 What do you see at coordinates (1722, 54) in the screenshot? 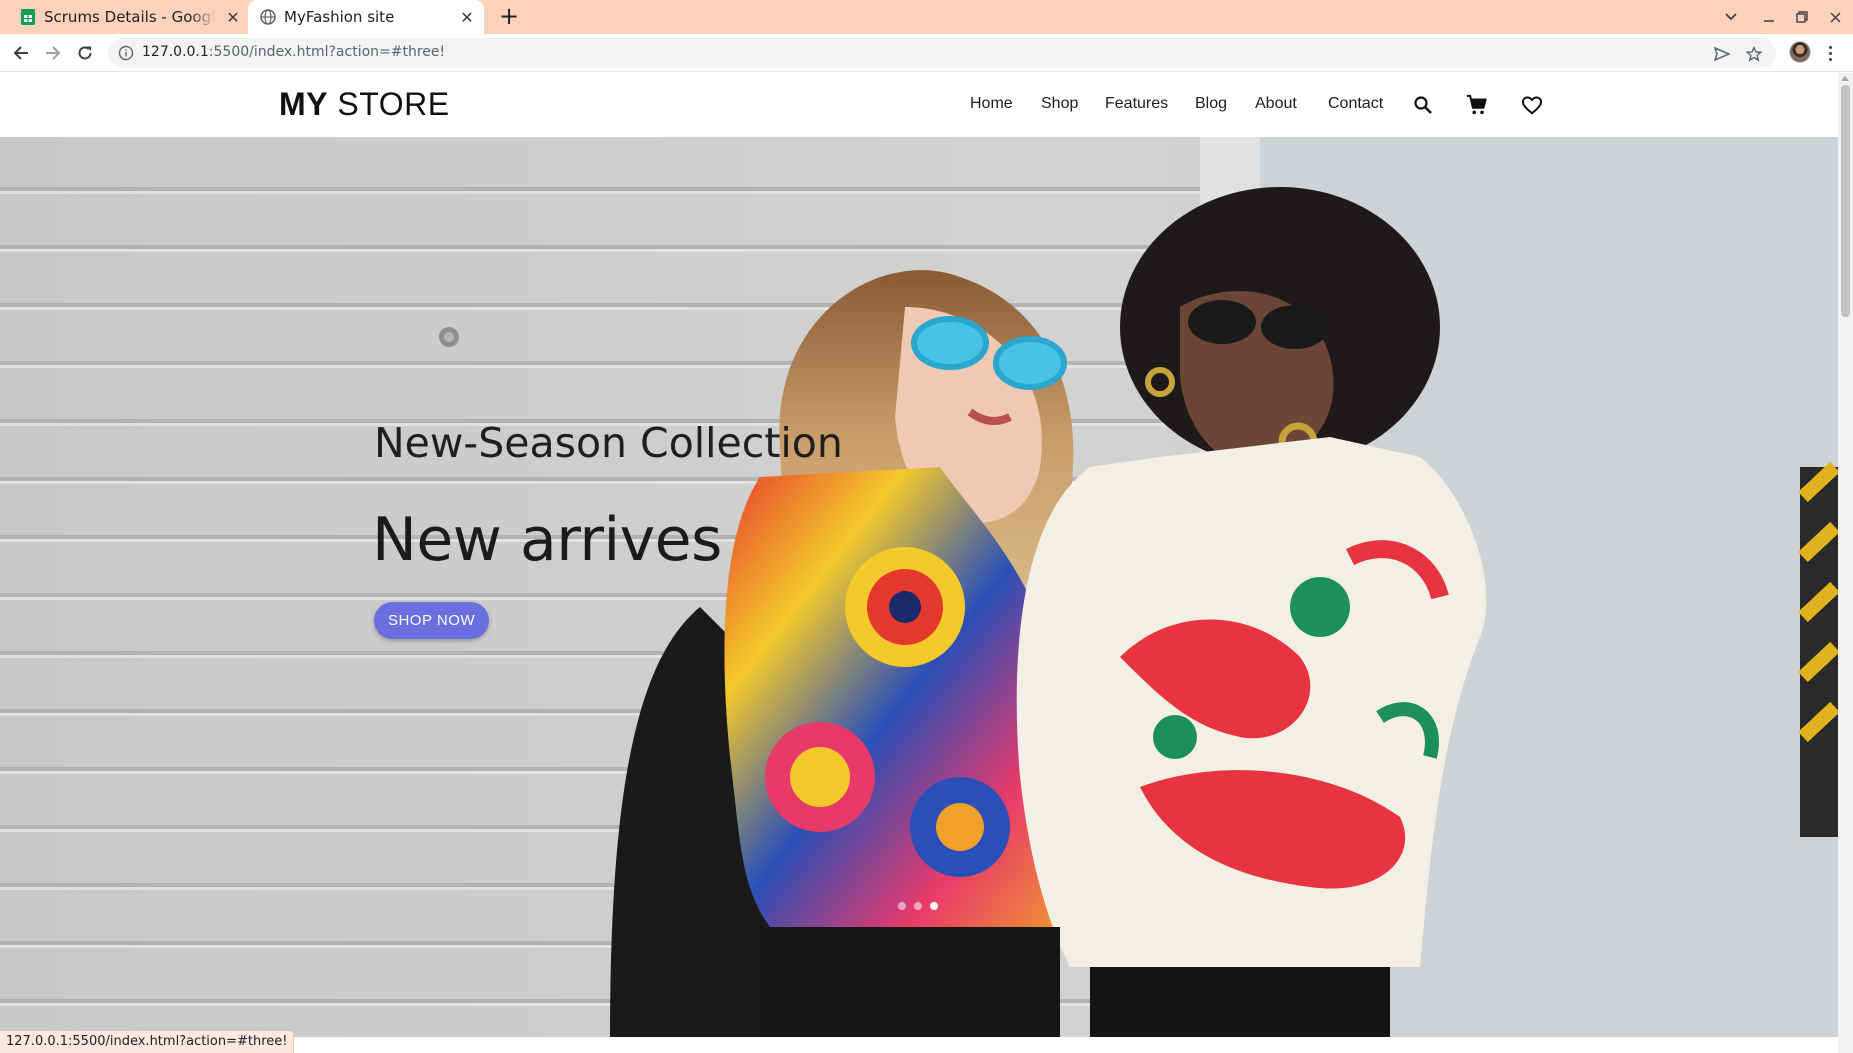
I see `send-tab-icon` at bounding box center [1722, 54].